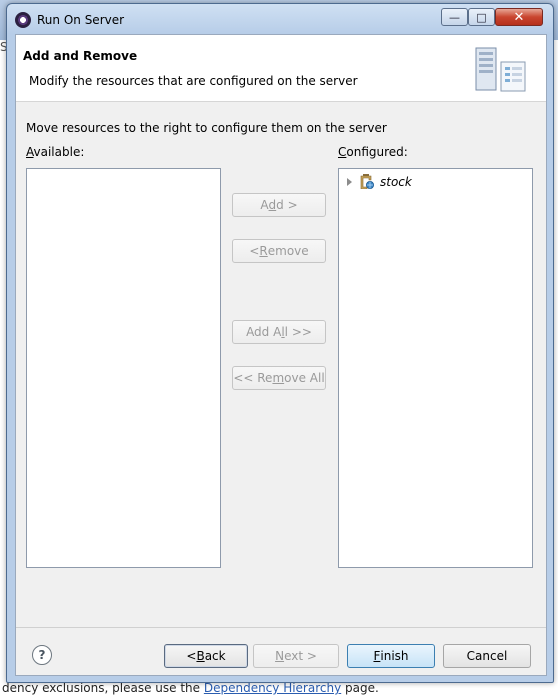 The height and width of the screenshot is (697, 558). What do you see at coordinates (279, 332) in the screenshot?
I see `add-all-button: Add All >>` at bounding box center [279, 332].